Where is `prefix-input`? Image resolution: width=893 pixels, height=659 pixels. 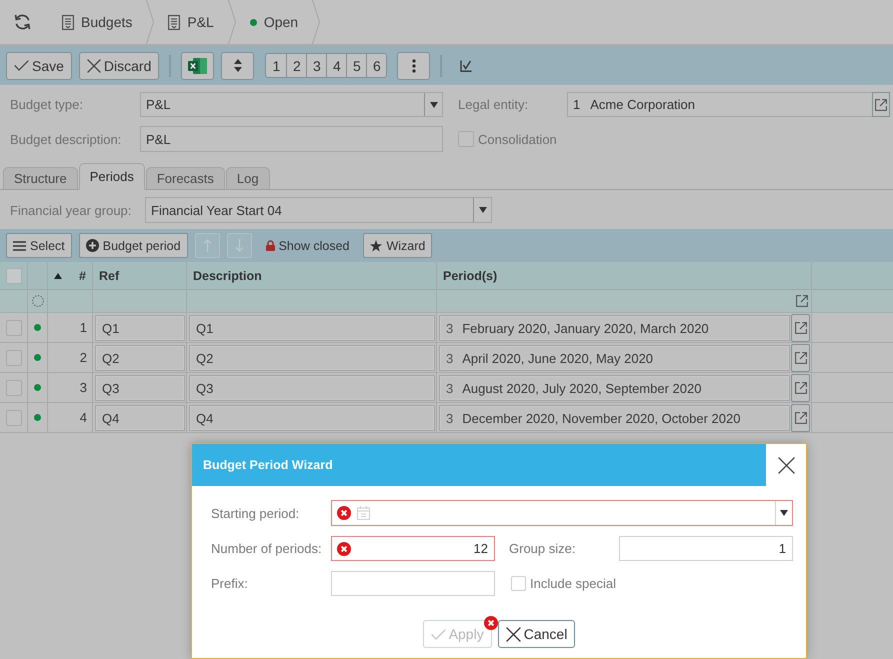 prefix-input is located at coordinates (413, 583).